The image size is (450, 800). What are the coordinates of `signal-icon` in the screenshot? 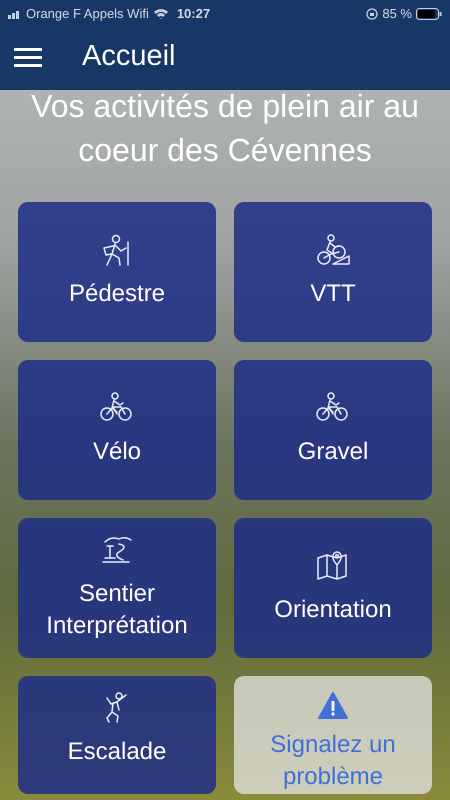 It's located at (15, 14).